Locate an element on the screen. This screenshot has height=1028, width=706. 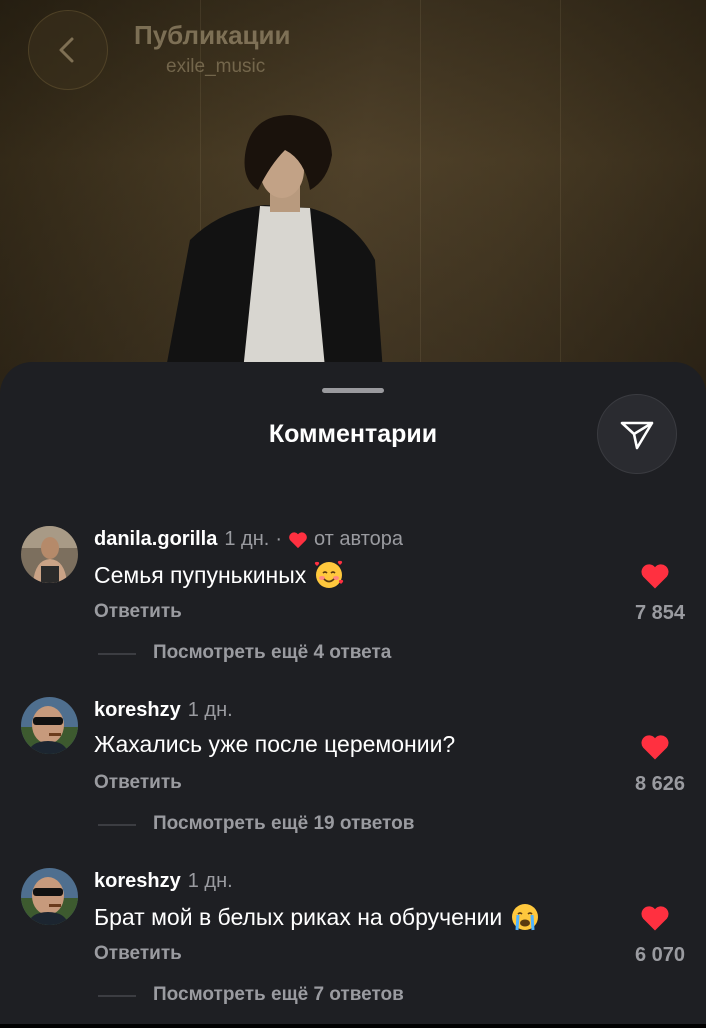
page-subtitle: exile_music is located at coordinates (215, 67).